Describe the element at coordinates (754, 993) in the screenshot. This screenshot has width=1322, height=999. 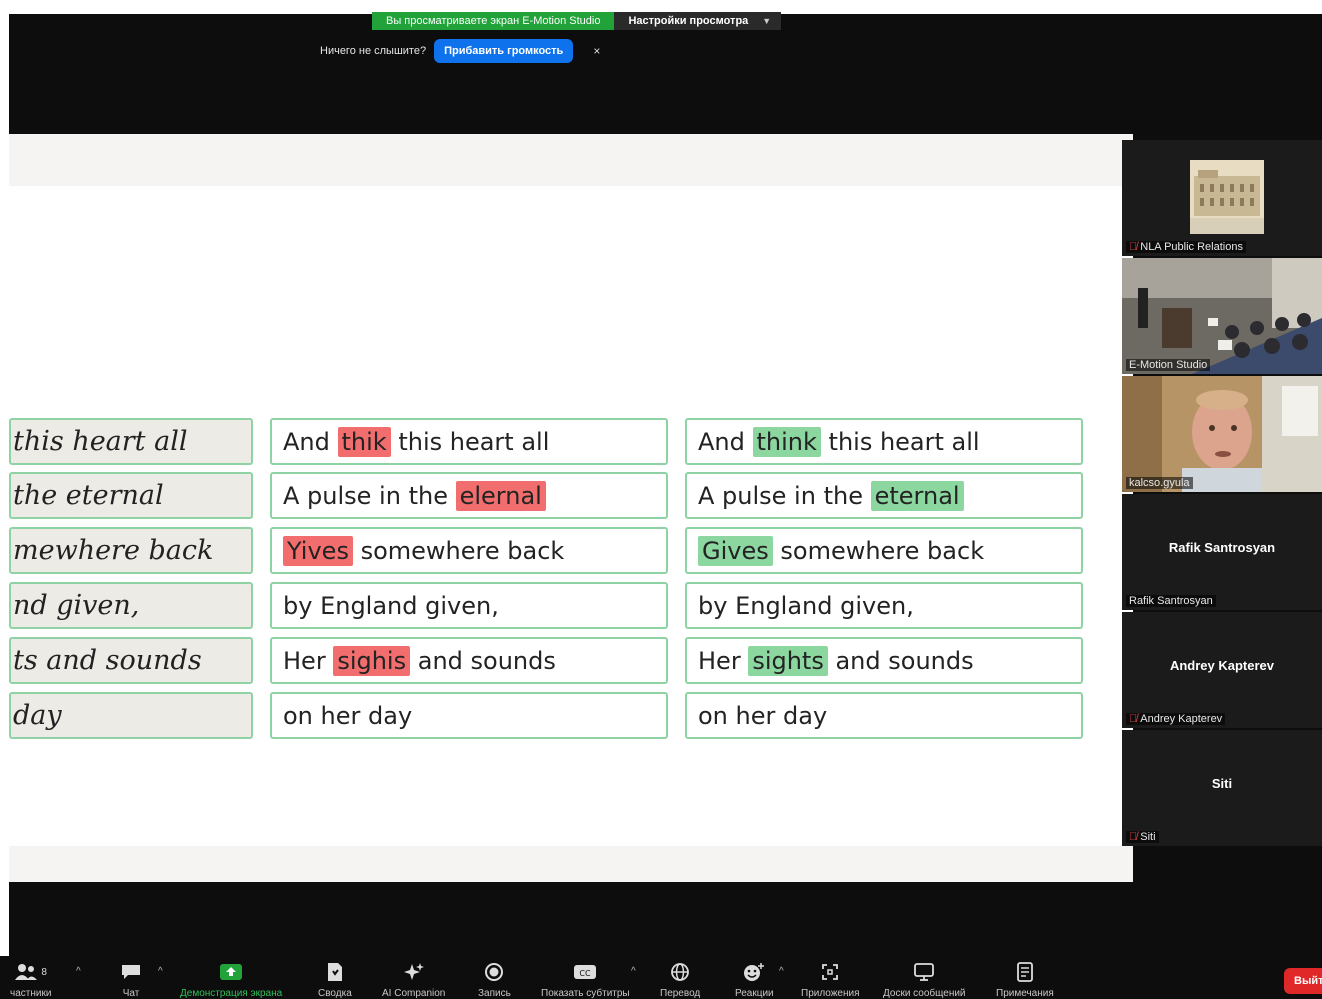
I see `reactions-label: Реакции` at that location.